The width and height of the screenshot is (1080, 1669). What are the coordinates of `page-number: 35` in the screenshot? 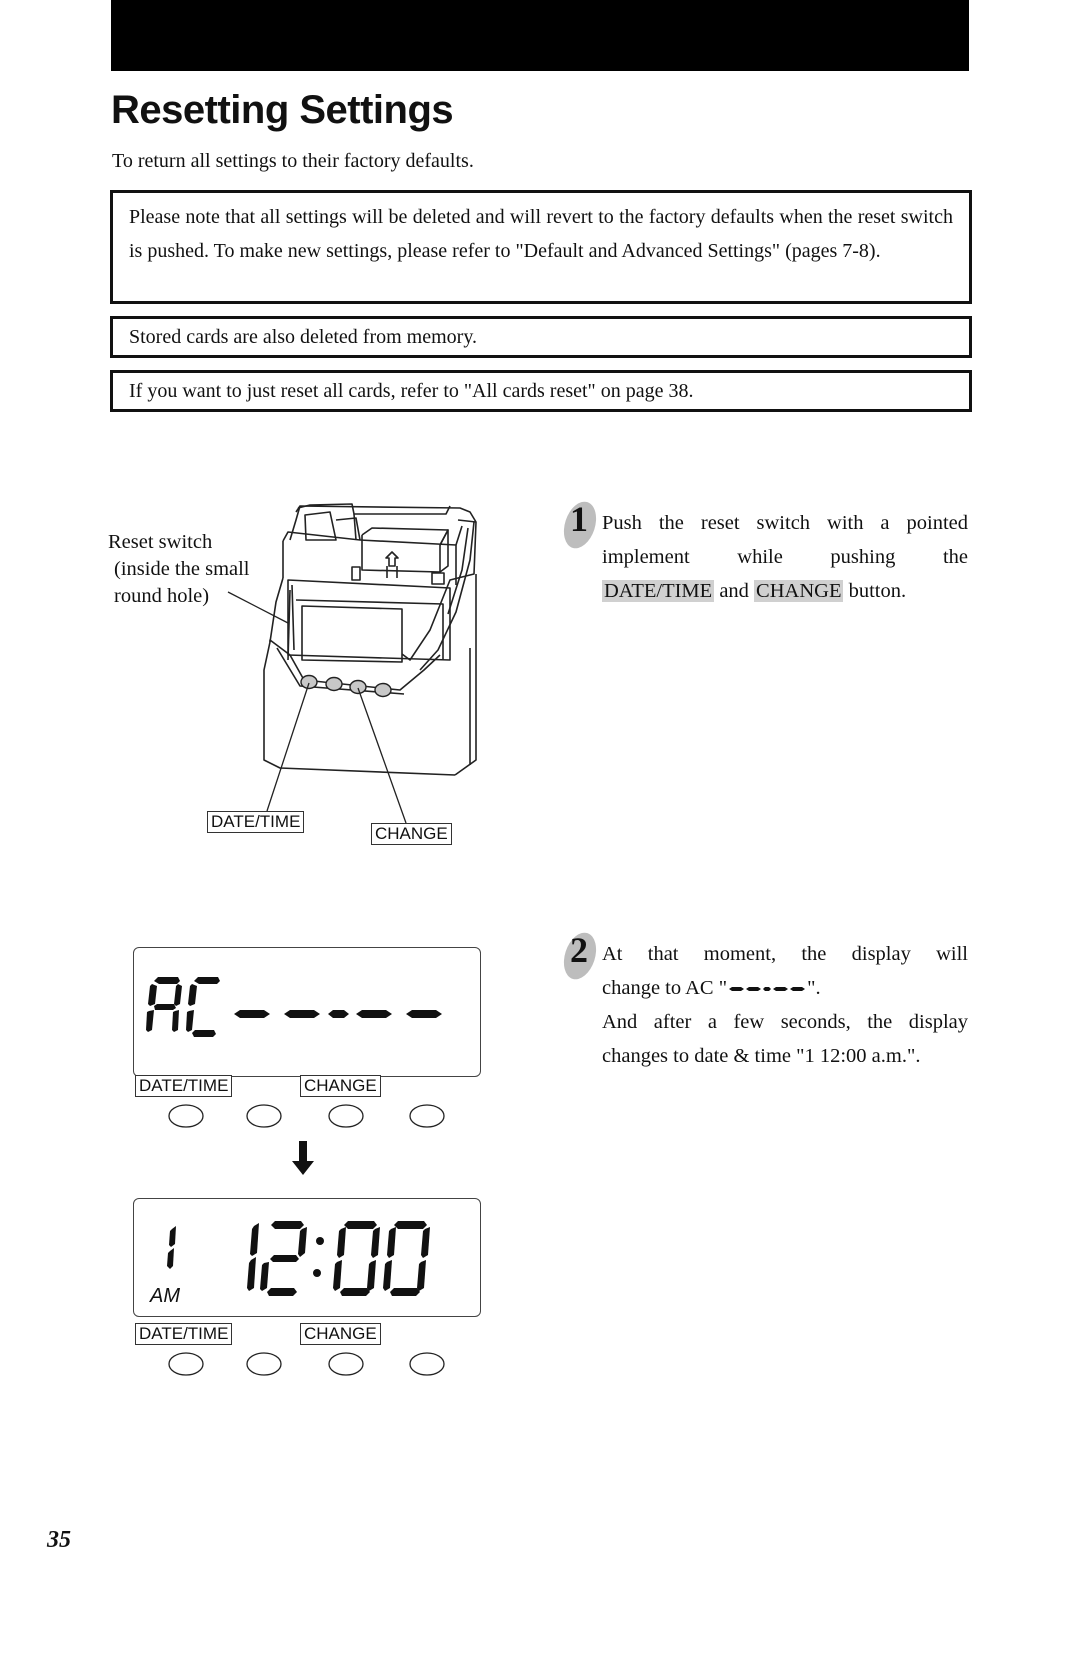 It's located at (59, 1540).